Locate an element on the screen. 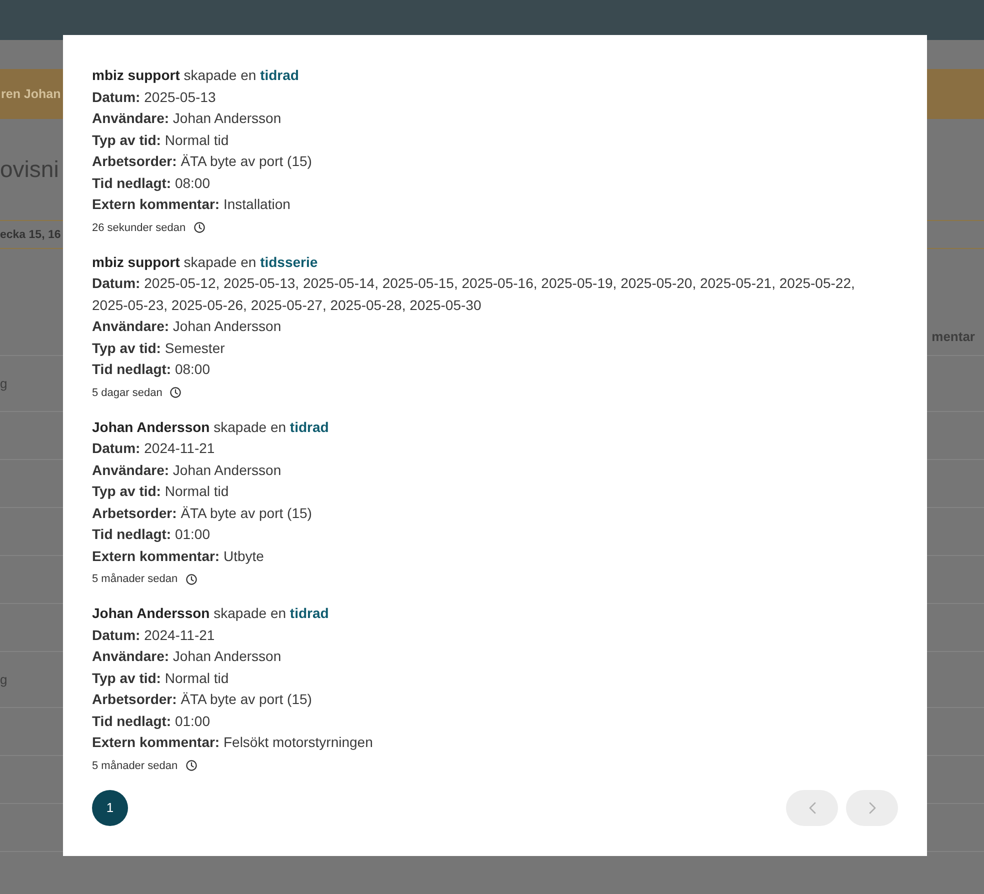 This screenshot has width=984, height=894. detail-text: Datum: 2025-05-13 is located at coordinates (154, 97).